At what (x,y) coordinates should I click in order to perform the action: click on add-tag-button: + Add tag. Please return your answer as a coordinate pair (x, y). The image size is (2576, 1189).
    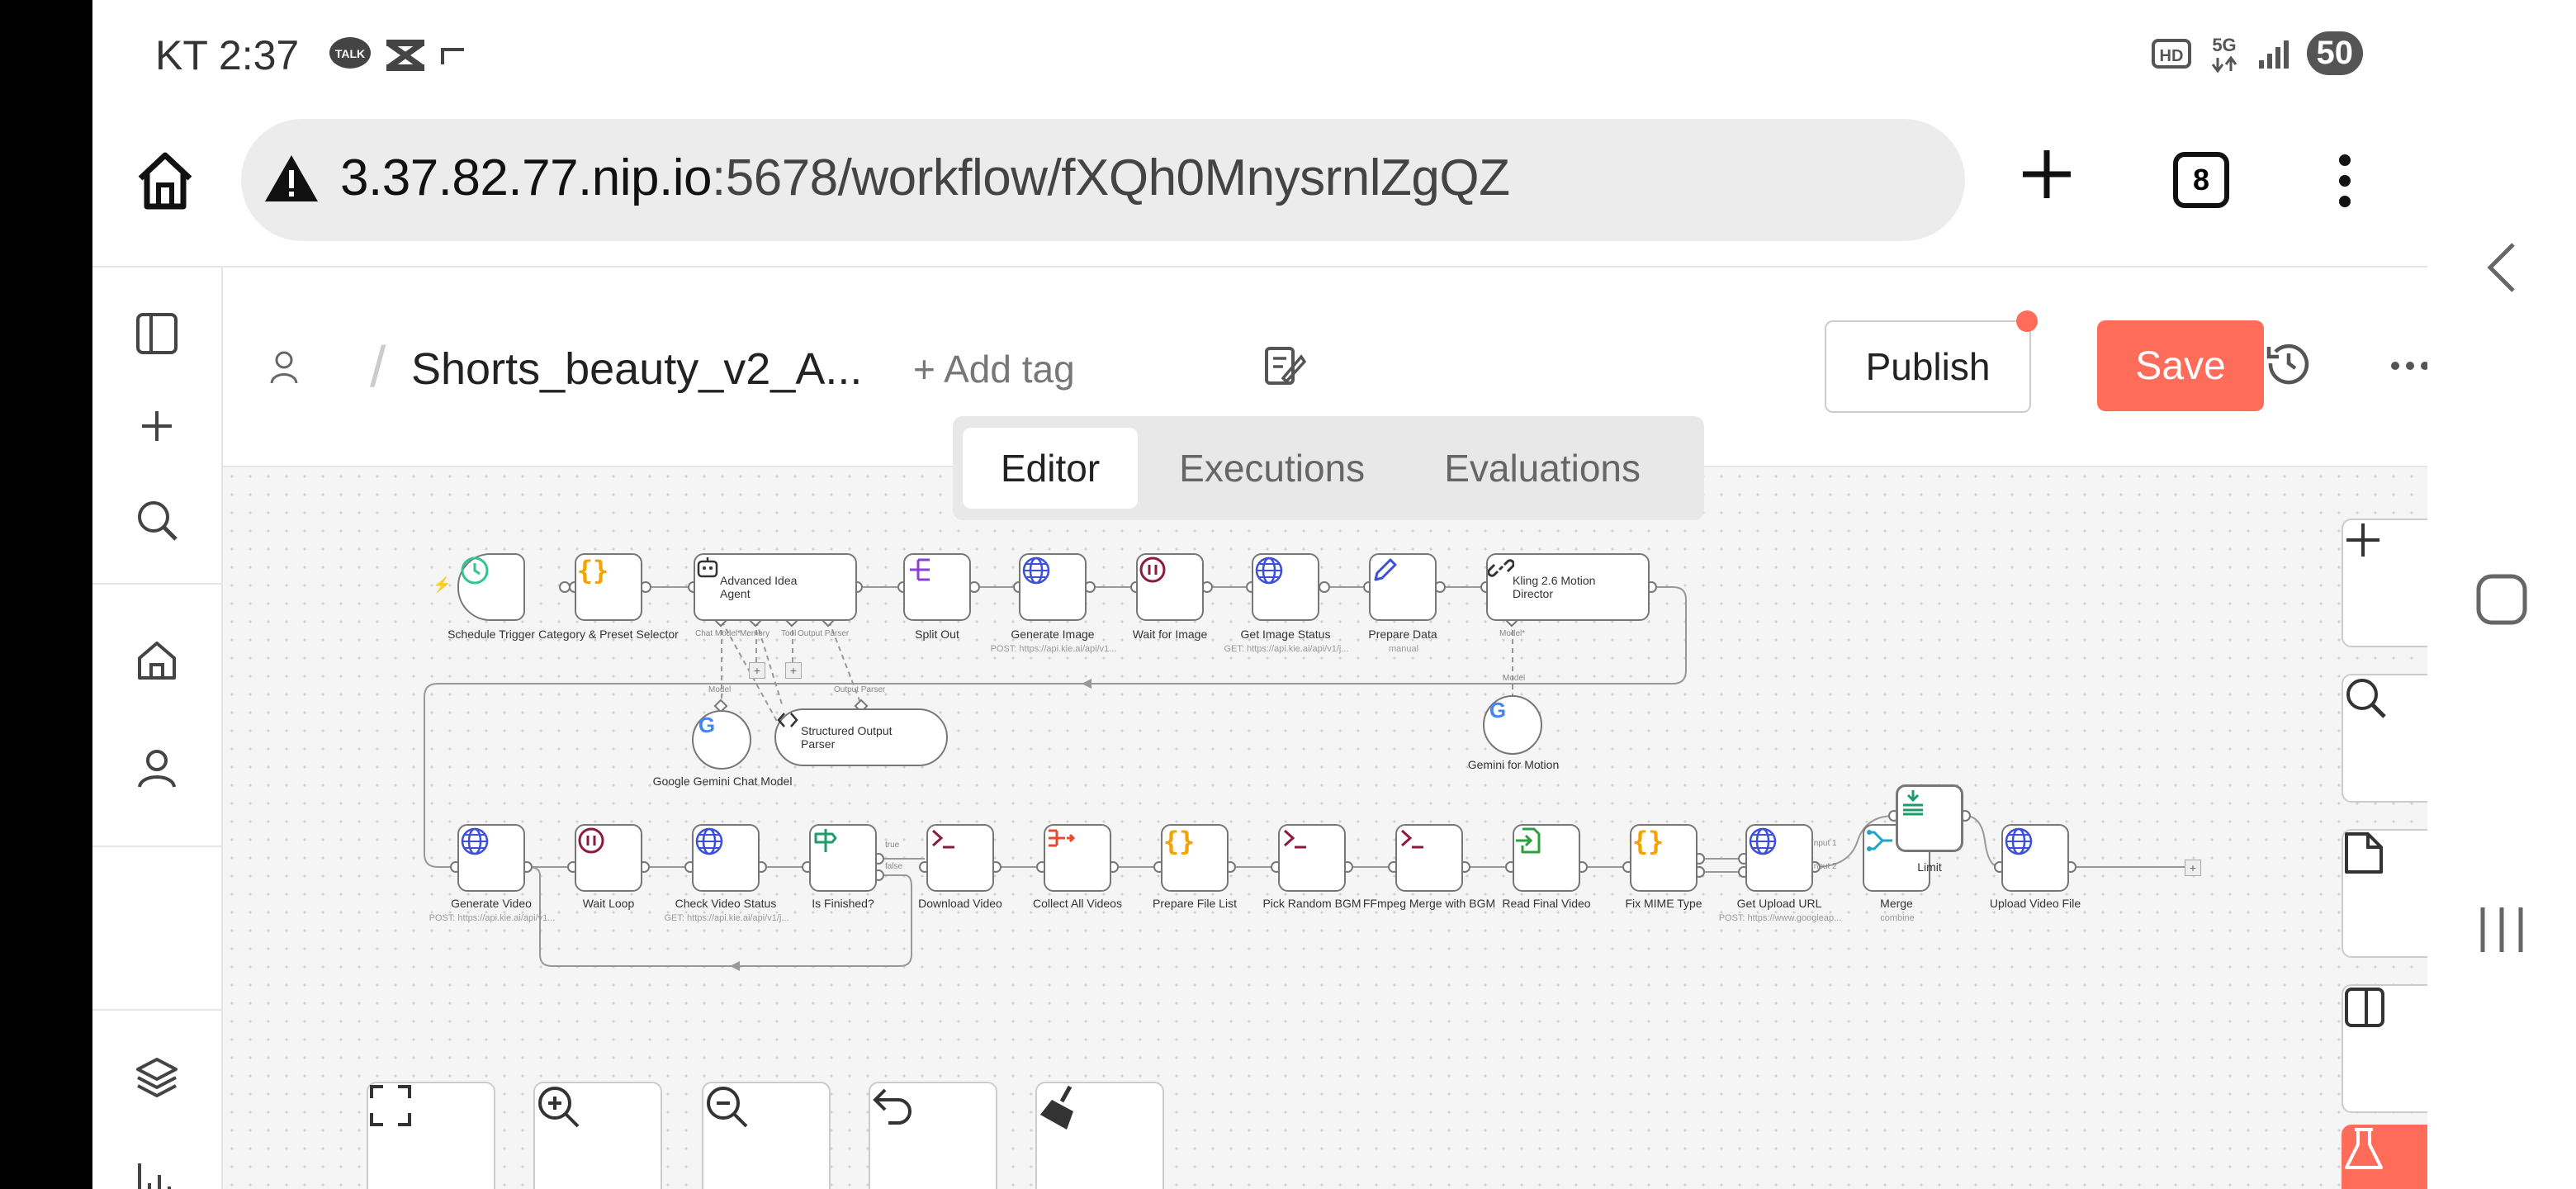
    Looking at the image, I should click on (994, 369).